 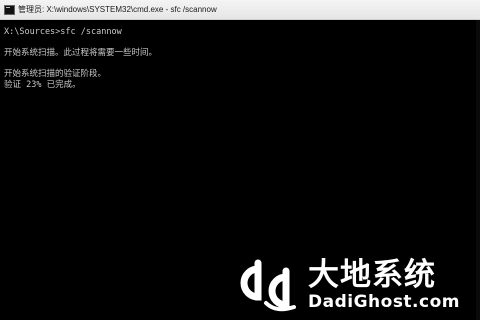 What do you see at coordinates (55, 74) in the screenshot?
I see `console-line-verify-phase: 开始系统扫描的验证阶段。` at bounding box center [55, 74].